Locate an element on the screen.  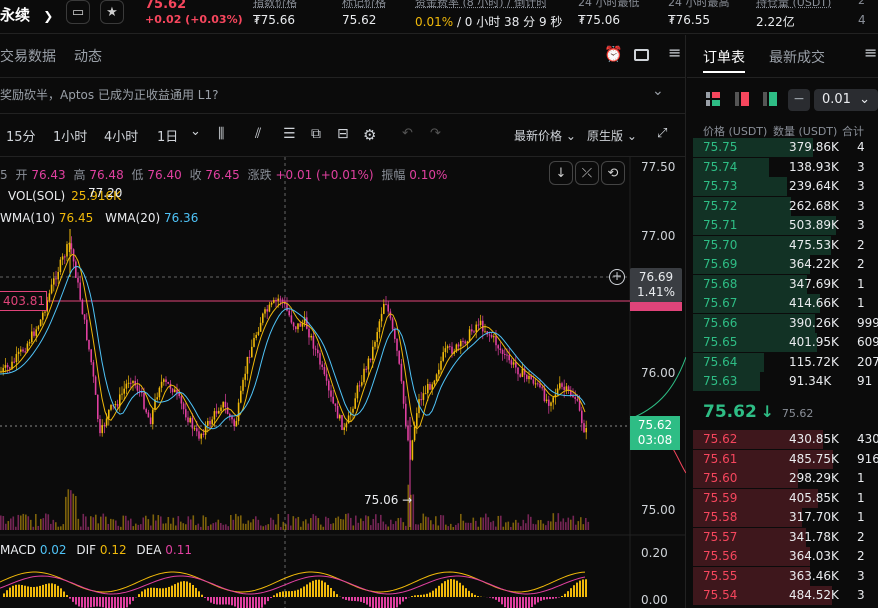
ask-row: 75.67 414.66K 1 is located at coordinates (785, 303).